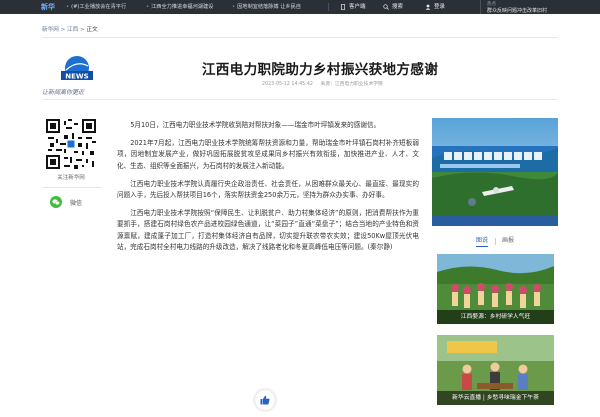 The width and height of the screenshot is (600, 417). What do you see at coordinates (99, 7) in the screenshot?
I see `ticker-text: (#)工业播放会在青平行` at bounding box center [99, 7].